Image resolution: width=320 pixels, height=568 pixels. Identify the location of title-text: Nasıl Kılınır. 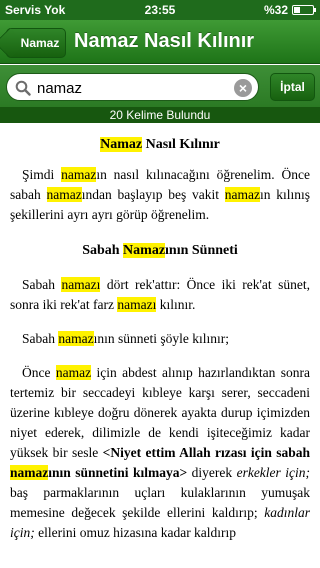
(181, 144).